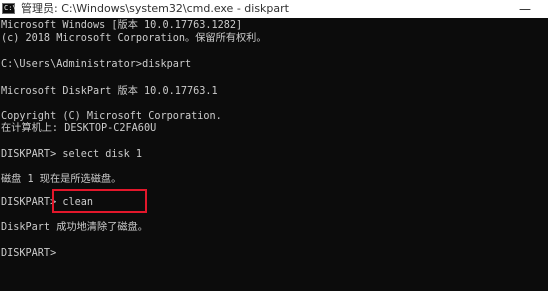 This screenshot has height=291, width=548. What do you see at coordinates (9, 8) in the screenshot?
I see `cmd-icon: C:\` at bounding box center [9, 8].